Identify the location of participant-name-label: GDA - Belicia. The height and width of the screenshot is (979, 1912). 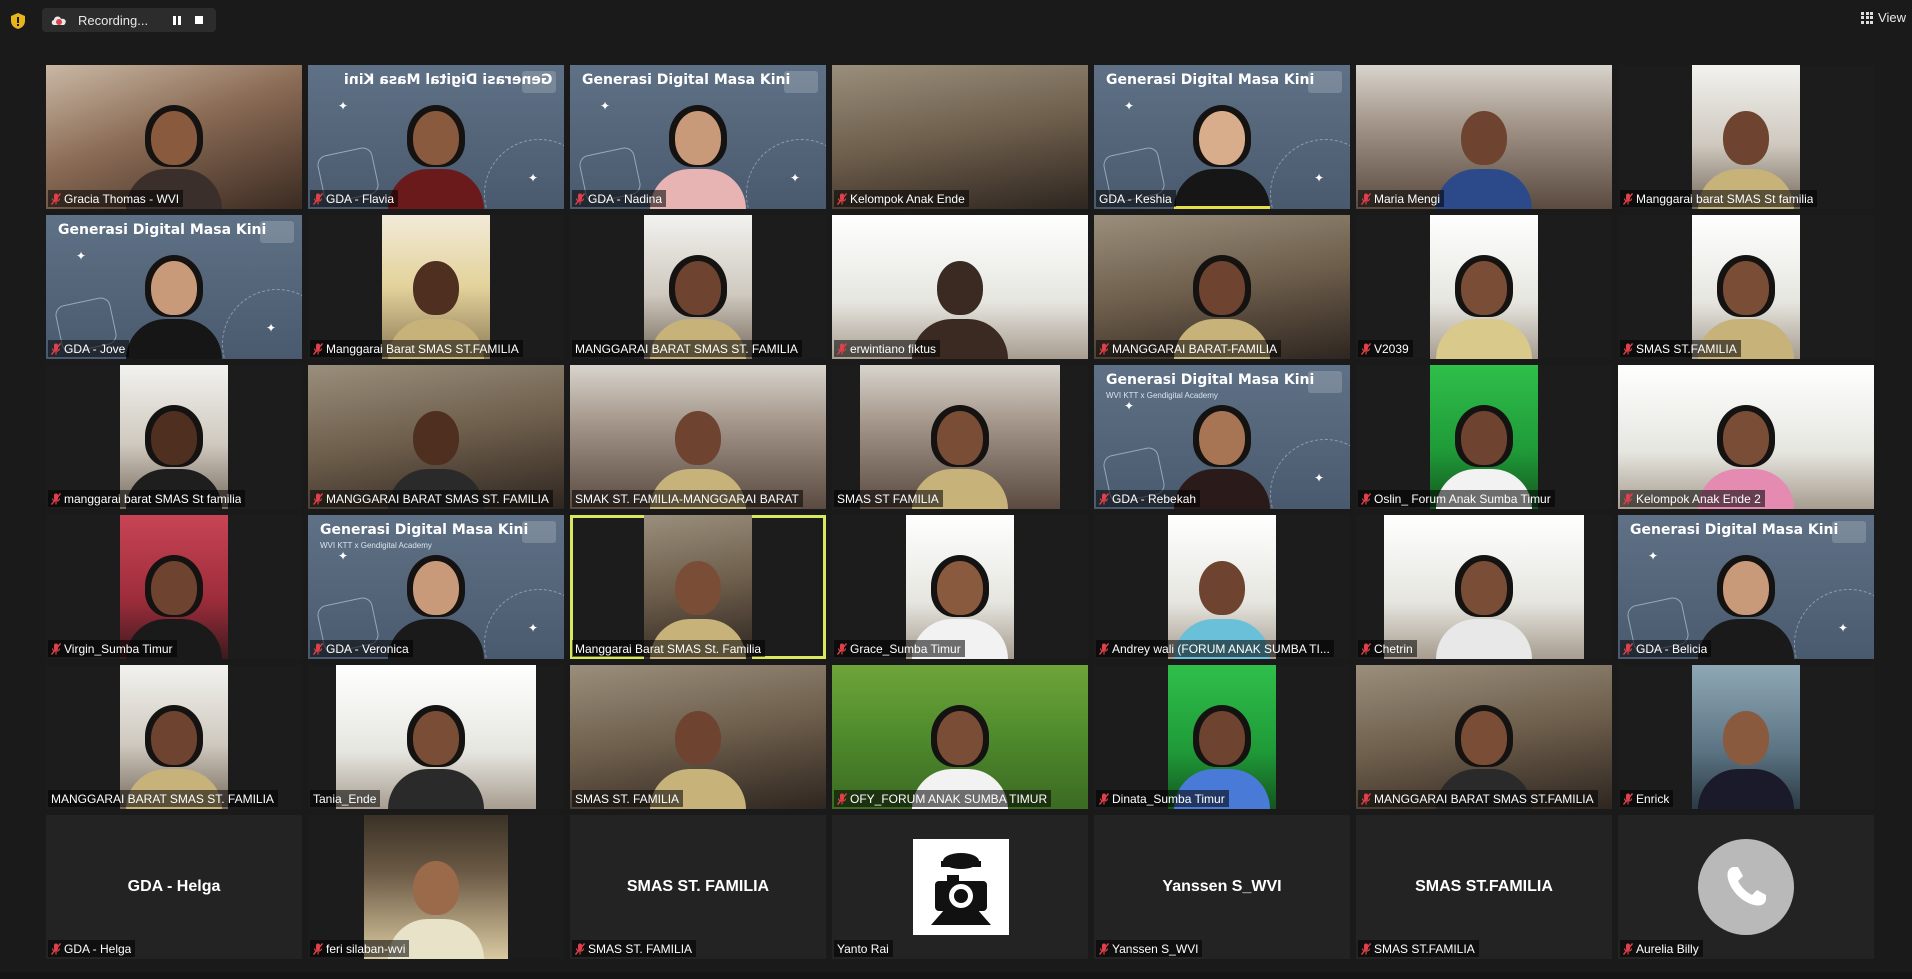
(1666, 648).